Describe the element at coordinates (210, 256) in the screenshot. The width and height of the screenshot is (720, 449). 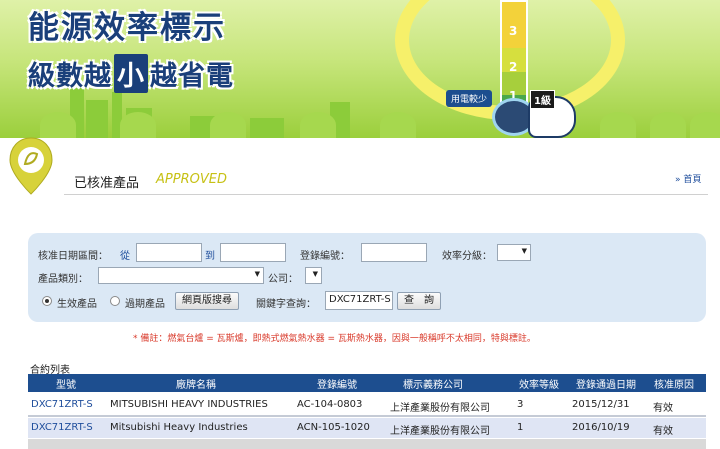
I see `date-to-label: 到` at that location.